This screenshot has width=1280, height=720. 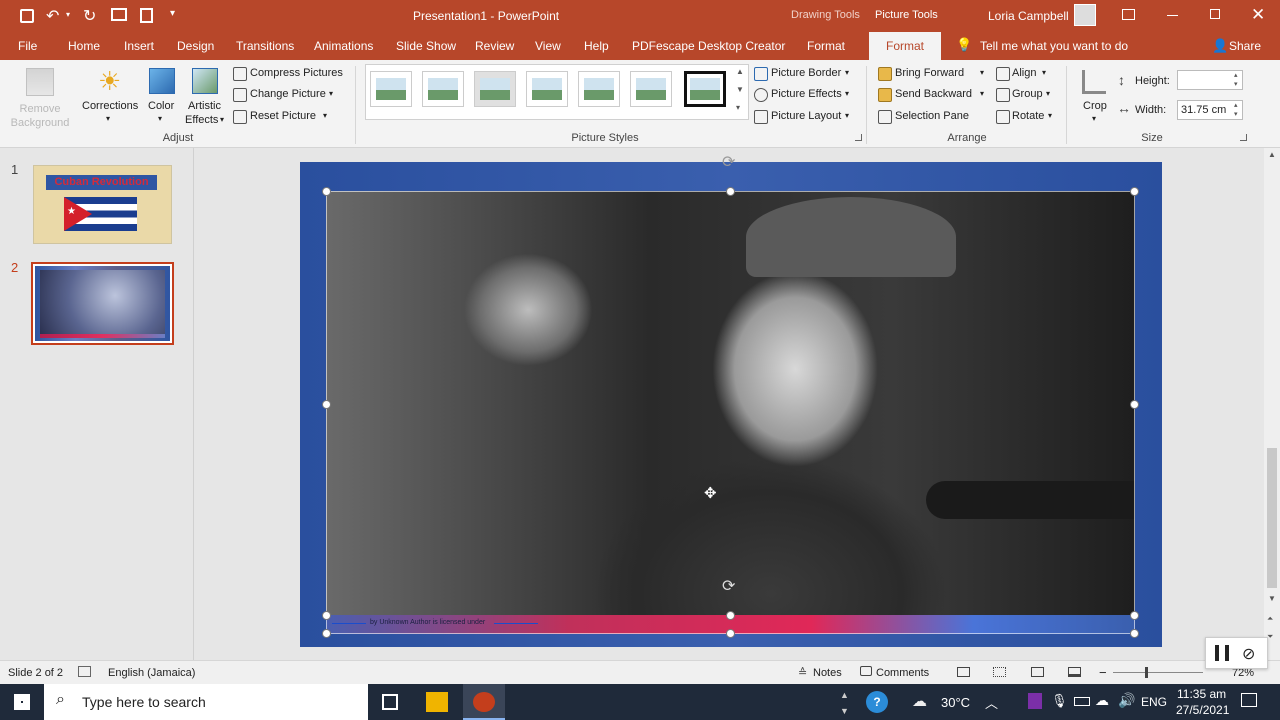 What do you see at coordinates (1027, 94) in the screenshot?
I see `group-button: Group` at bounding box center [1027, 94].